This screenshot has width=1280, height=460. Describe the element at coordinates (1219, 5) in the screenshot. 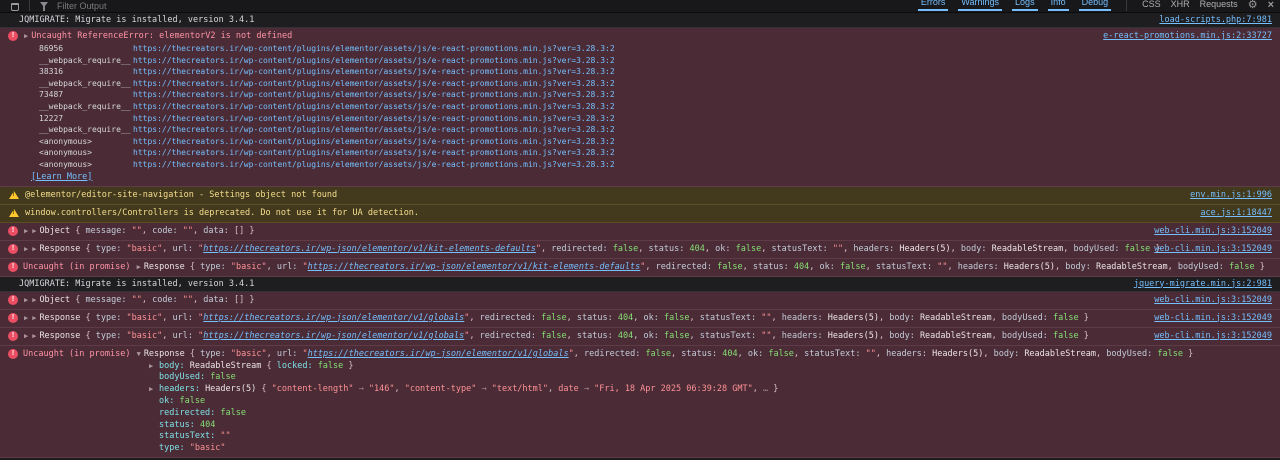

I see `filter-requests-button: Requests` at that location.